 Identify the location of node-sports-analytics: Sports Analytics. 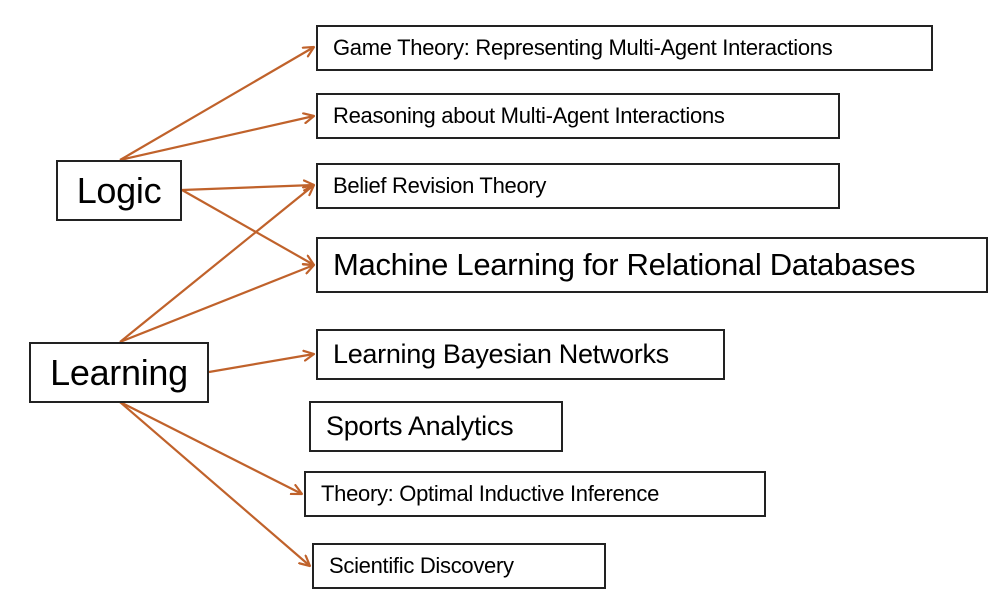
(436, 426).